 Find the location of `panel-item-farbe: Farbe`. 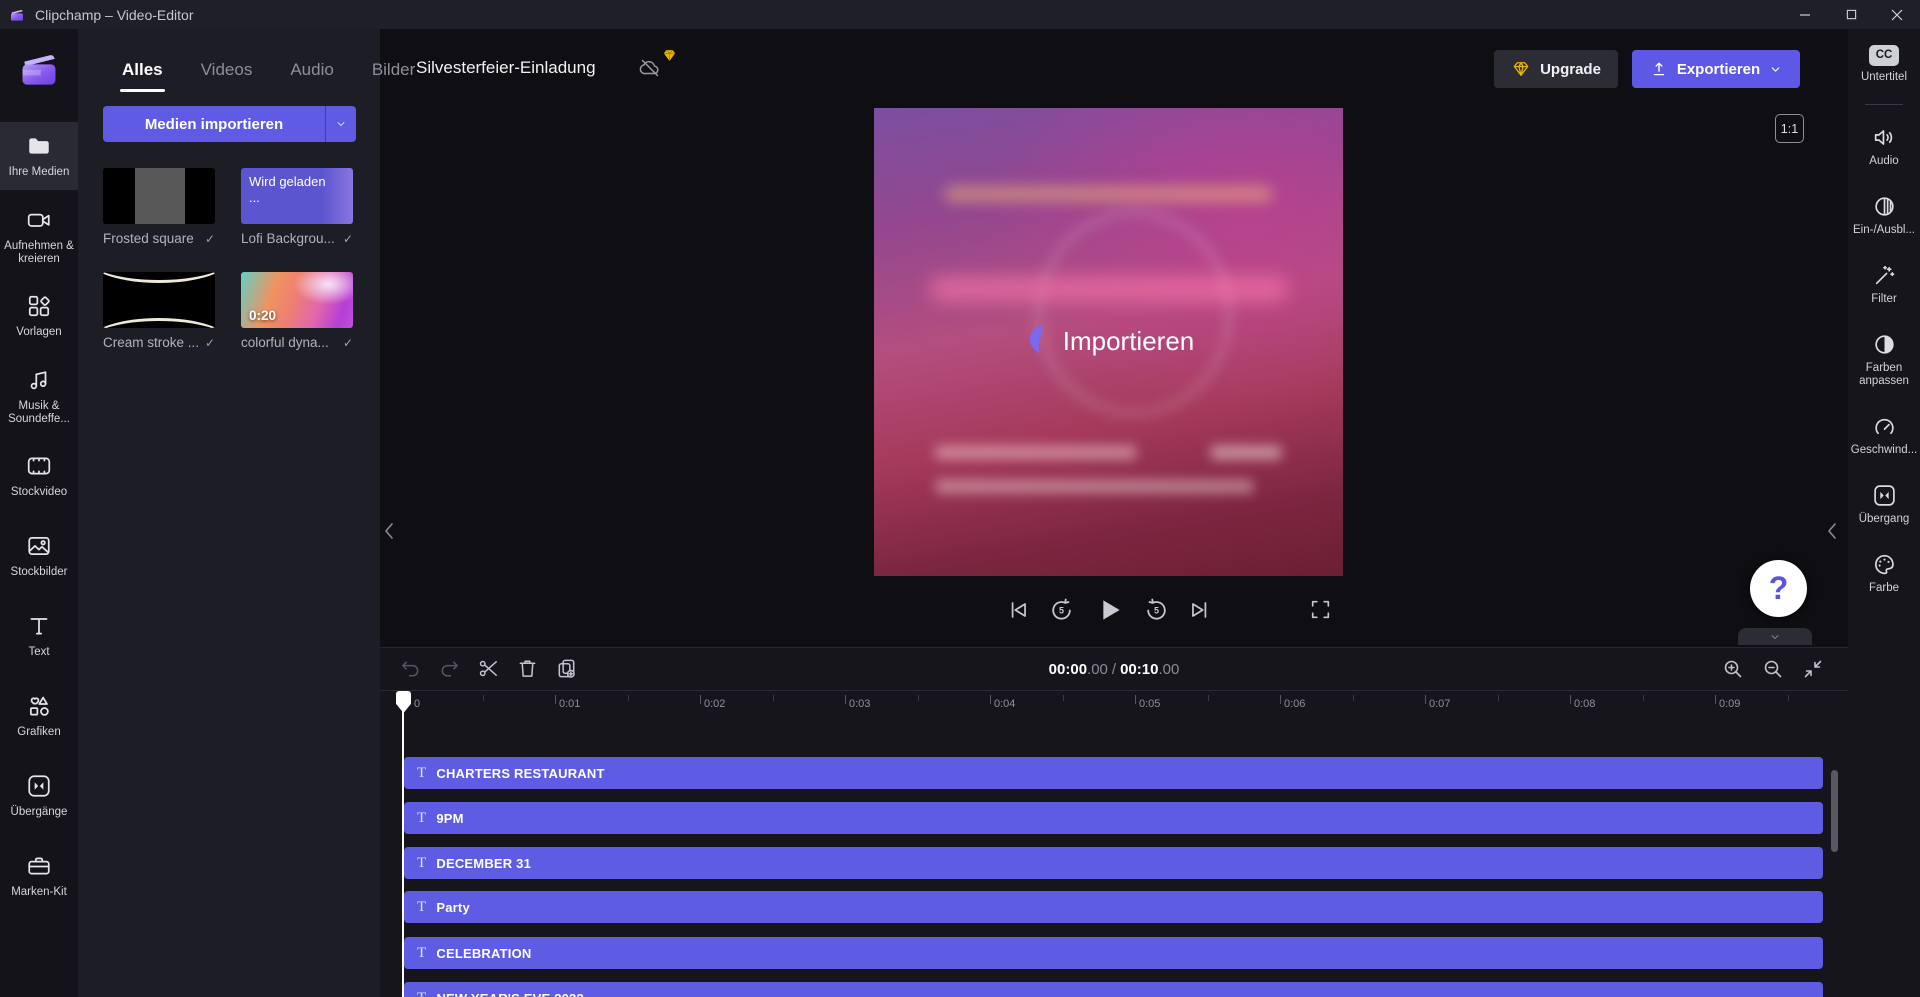

panel-item-farbe: Farbe is located at coordinates (1884, 573).